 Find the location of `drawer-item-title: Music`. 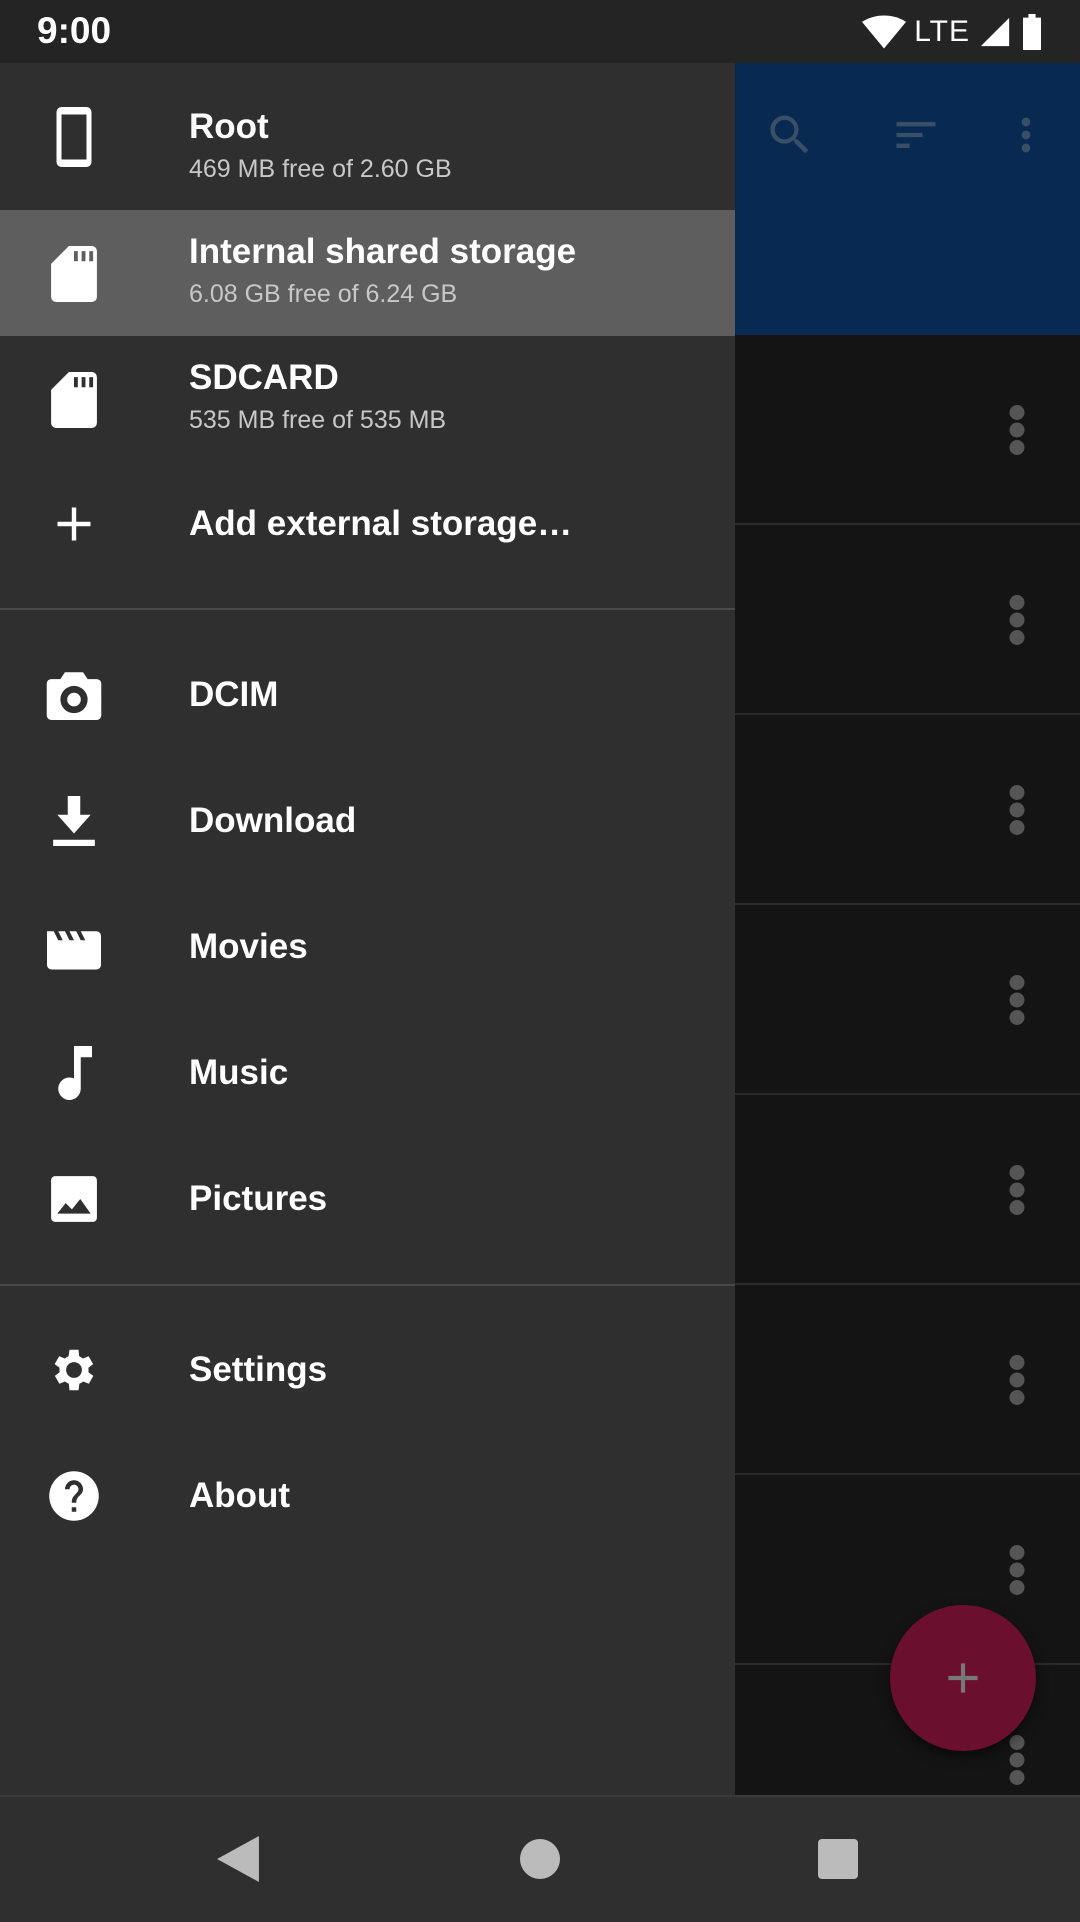

drawer-item-title: Music is located at coordinates (239, 1072).